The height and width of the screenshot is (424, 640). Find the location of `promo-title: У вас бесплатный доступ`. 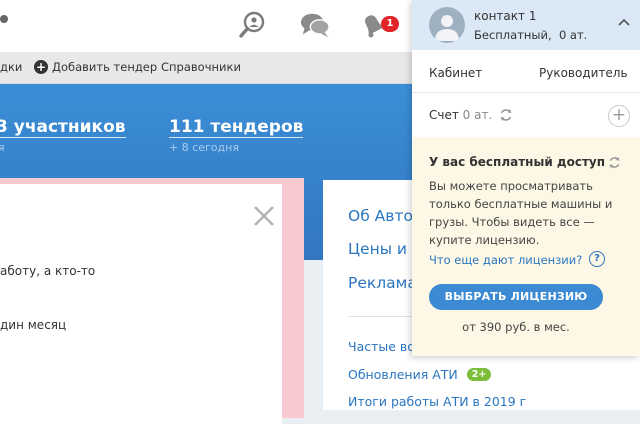

promo-title: У вас бесплатный доступ is located at coordinates (517, 162).